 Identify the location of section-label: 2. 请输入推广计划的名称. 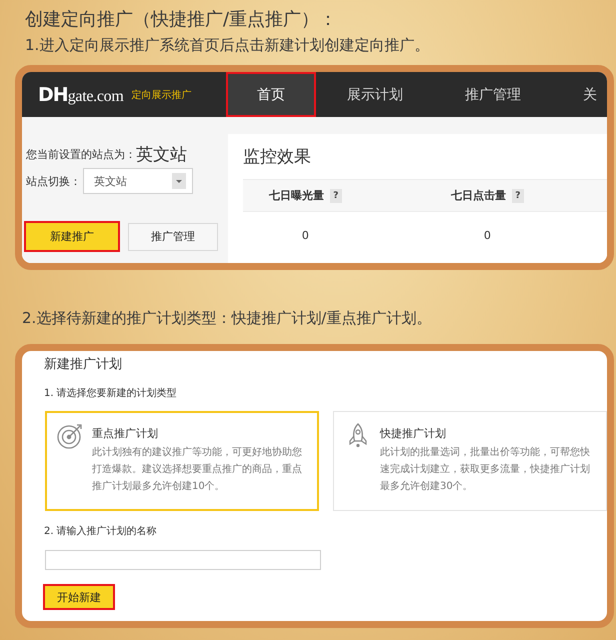
(101, 532).